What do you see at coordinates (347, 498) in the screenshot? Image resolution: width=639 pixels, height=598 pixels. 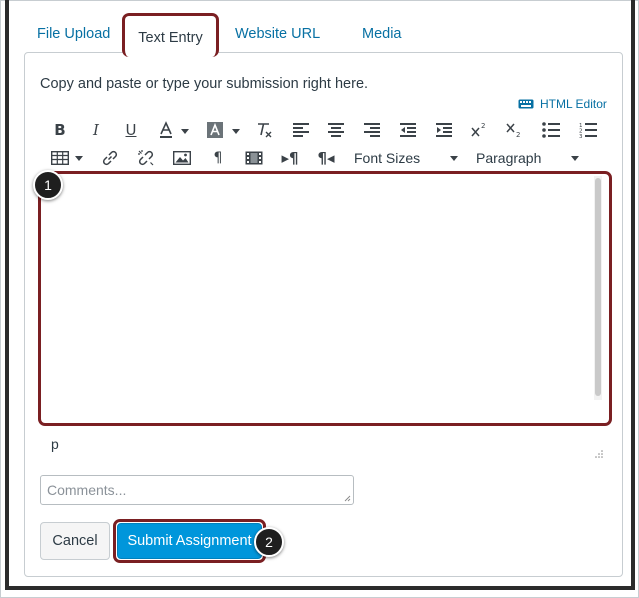 I see `comments-resize-icon` at bounding box center [347, 498].